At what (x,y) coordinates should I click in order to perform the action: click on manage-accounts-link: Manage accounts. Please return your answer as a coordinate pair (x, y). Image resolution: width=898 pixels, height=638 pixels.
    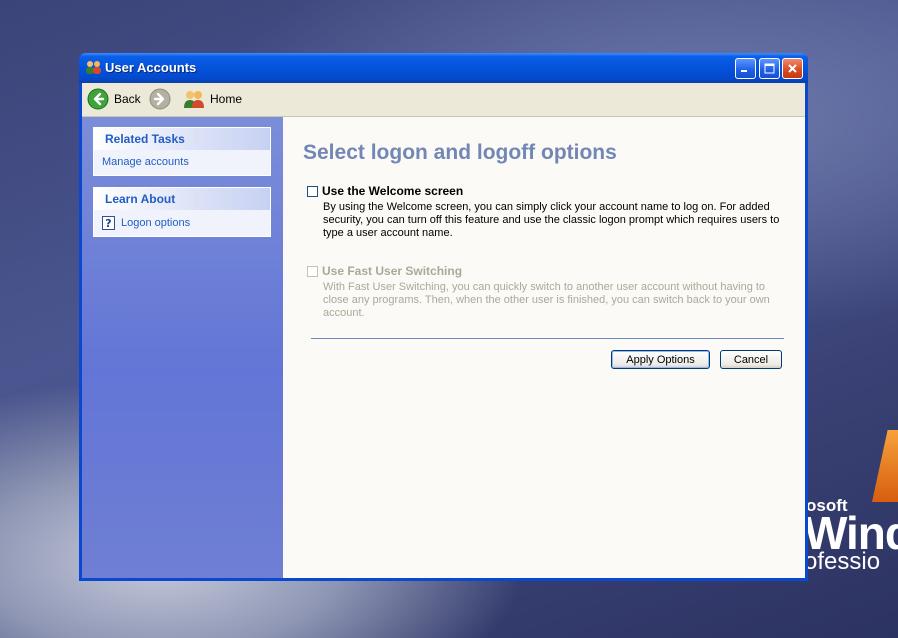
    Looking at the image, I should click on (182, 162).